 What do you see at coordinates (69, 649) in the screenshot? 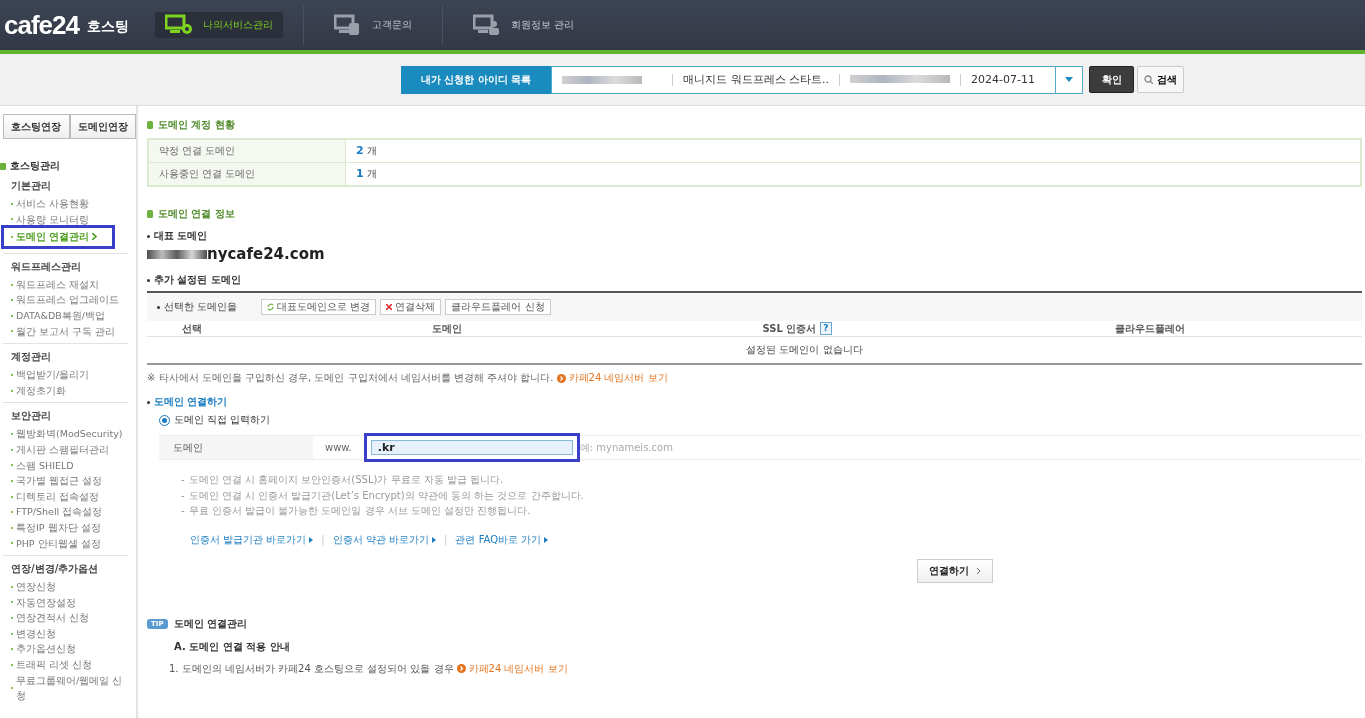
I see `sidebar-item: 추가옵션신청` at bounding box center [69, 649].